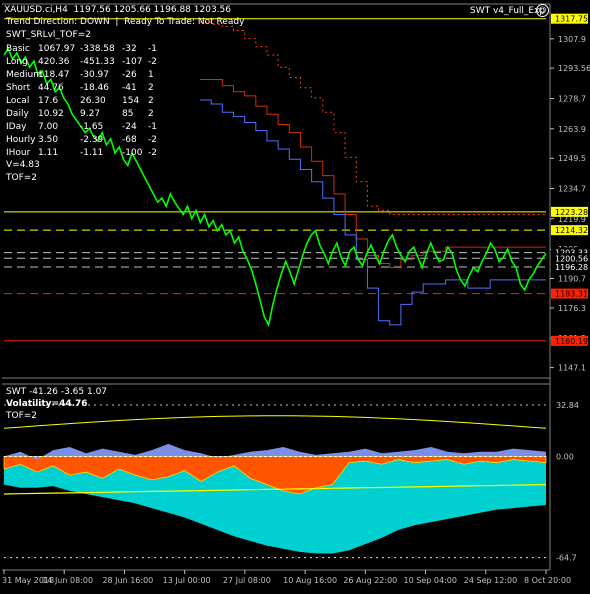 This screenshot has height=594, width=590. What do you see at coordinates (97, 49) in the screenshot?
I see `stats-value: -338.58` at bounding box center [97, 49].